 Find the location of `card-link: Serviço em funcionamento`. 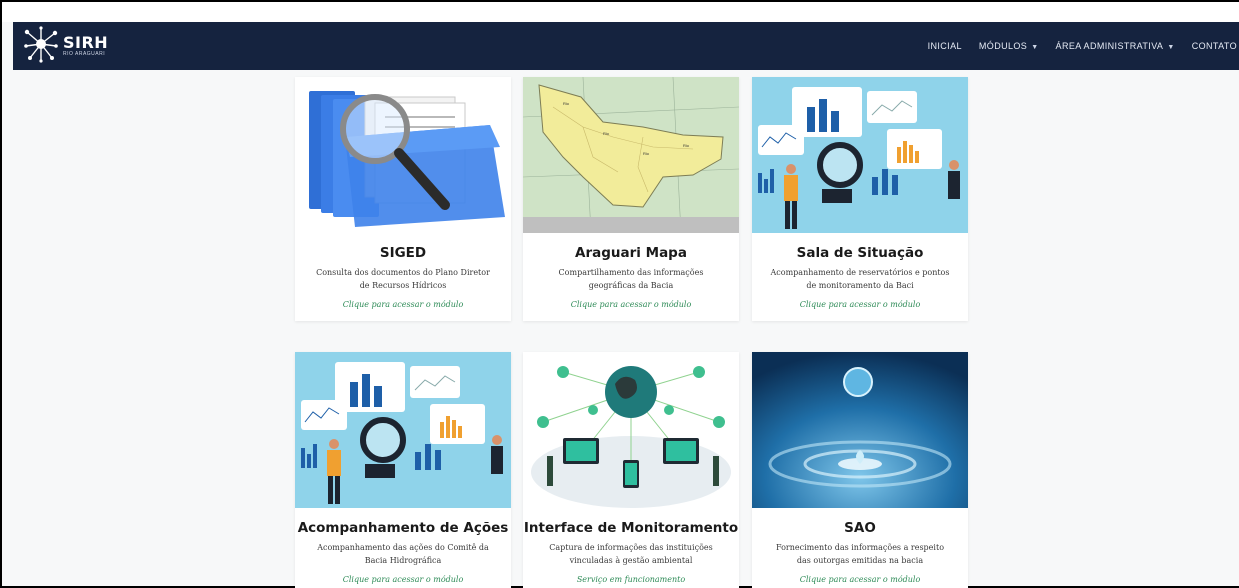

card-link: Serviço em funcionamento is located at coordinates (631, 581).